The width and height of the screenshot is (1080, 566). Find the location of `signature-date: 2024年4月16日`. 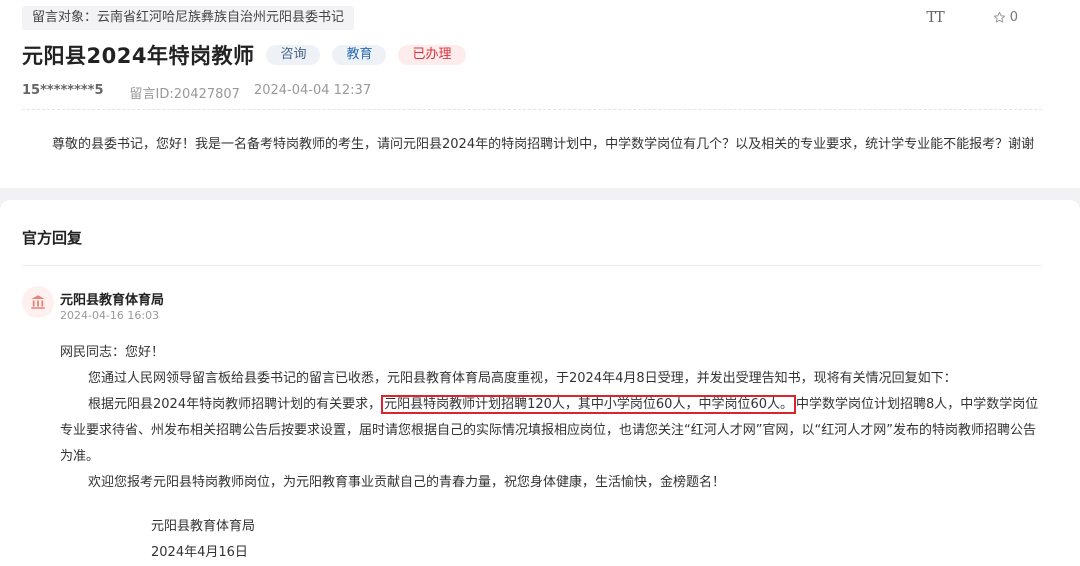

signature-date: 2024年4月16日 is located at coordinates (199, 552).